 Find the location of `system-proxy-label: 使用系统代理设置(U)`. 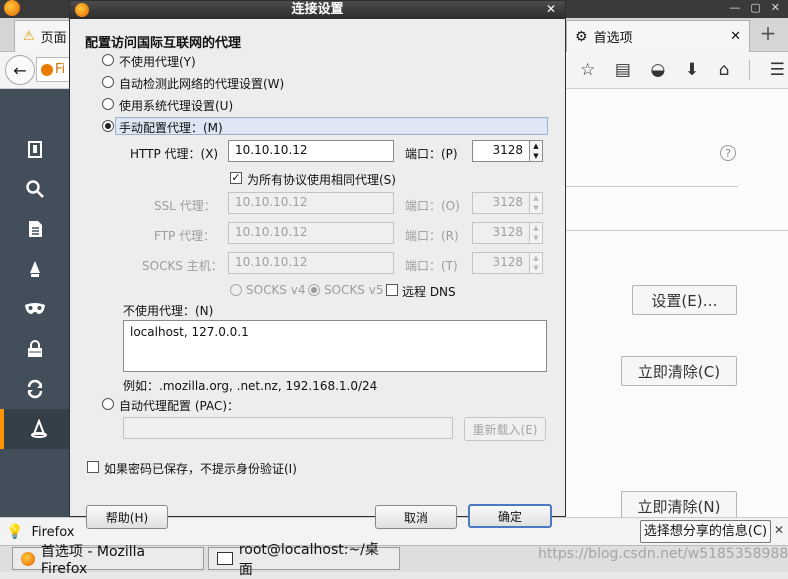

system-proxy-label: 使用系统代理设置(U) is located at coordinates (176, 106).